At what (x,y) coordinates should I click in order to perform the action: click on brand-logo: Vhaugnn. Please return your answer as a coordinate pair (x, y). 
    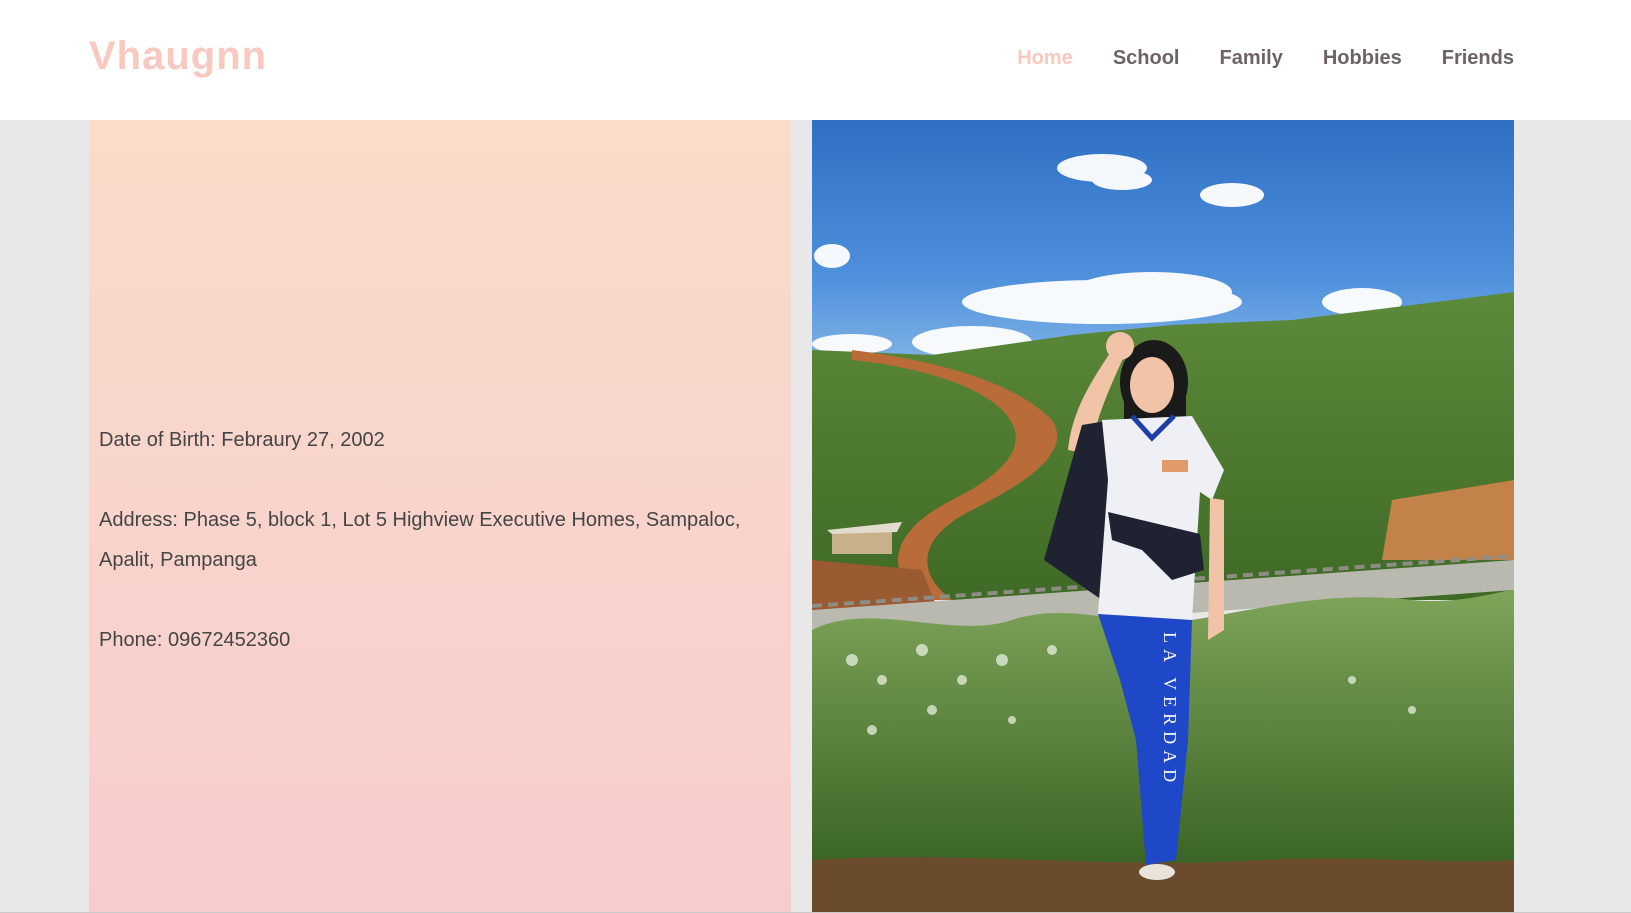
    Looking at the image, I should click on (178, 56).